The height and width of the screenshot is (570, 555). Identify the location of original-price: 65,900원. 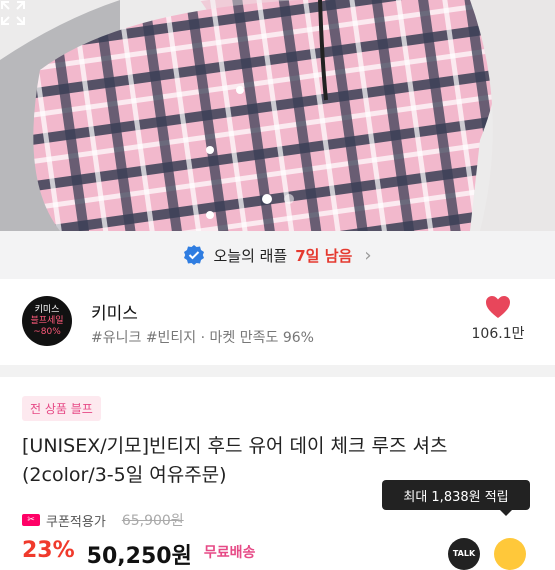
(152, 521).